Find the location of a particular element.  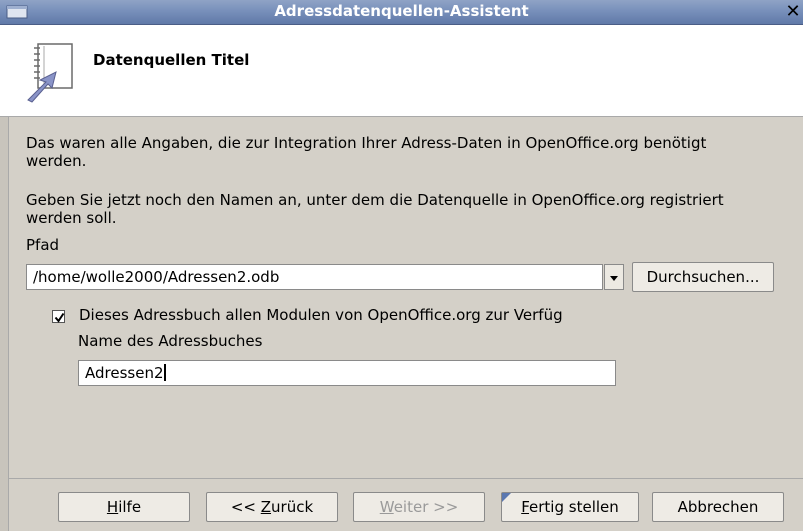

path-label: Pfad is located at coordinates (43, 245).